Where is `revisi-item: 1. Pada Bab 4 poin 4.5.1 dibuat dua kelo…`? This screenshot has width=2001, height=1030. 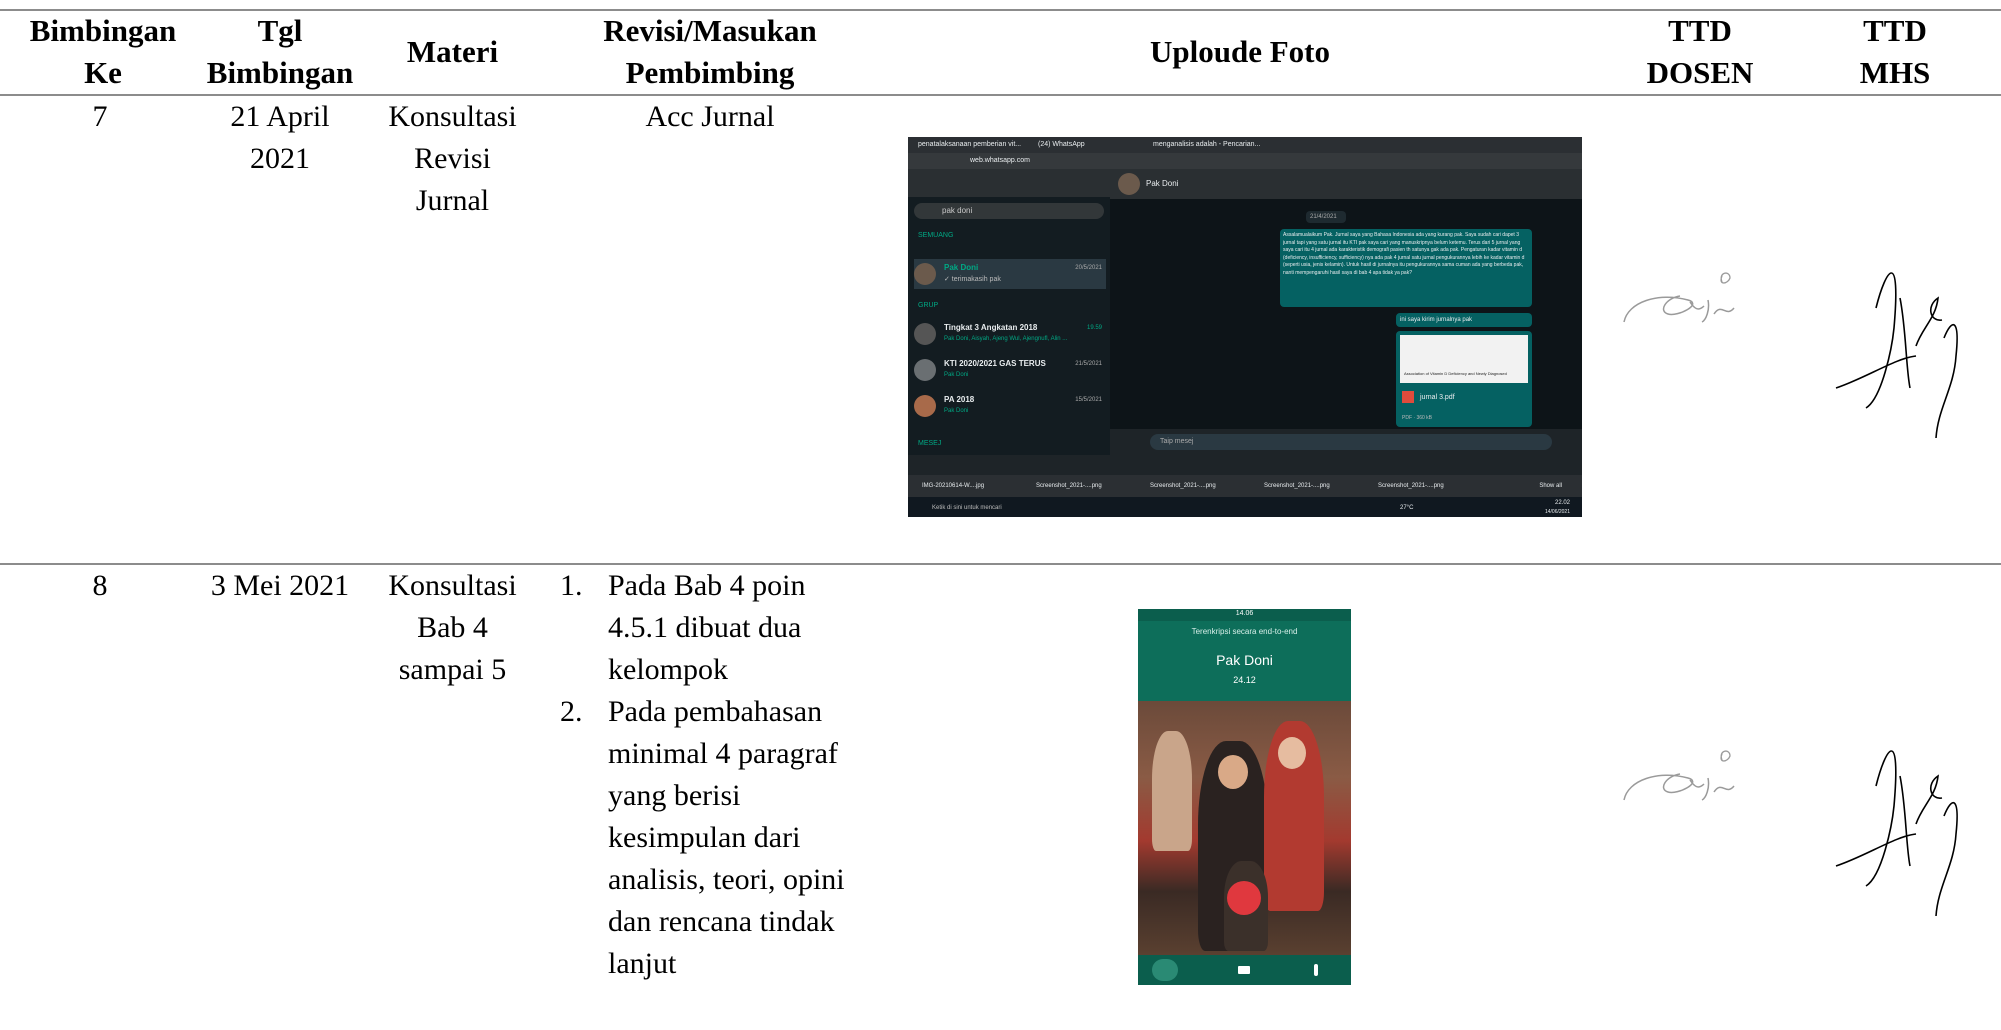 revisi-item: 1. Pada Bab 4 poin 4.5.1 dibuat dua kelo… is located at coordinates (683, 627).